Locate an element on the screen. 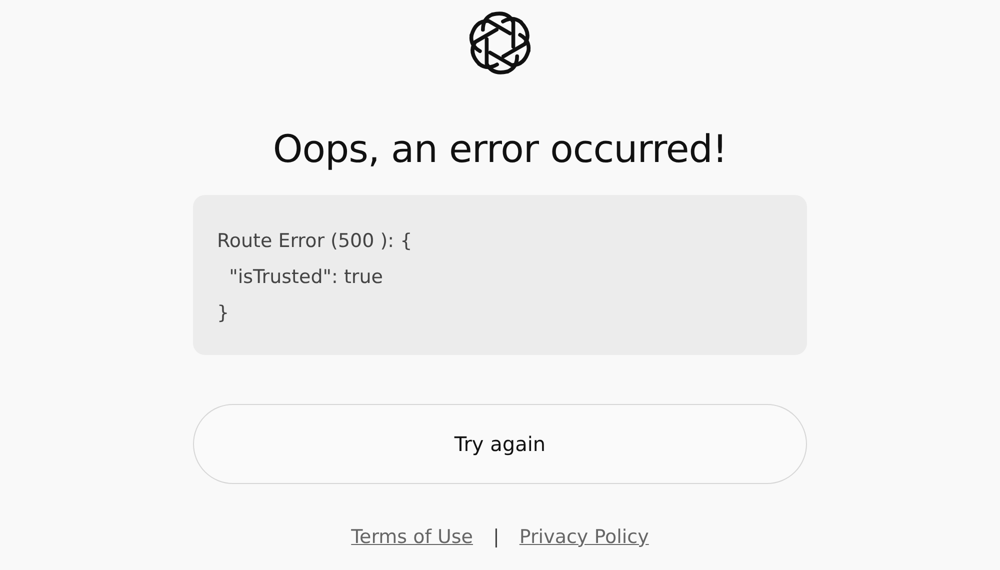 This screenshot has height=570, width=1000. error-message: Route Error (500 ): { "isTrusted": true } is located at coordinates (315, 277).